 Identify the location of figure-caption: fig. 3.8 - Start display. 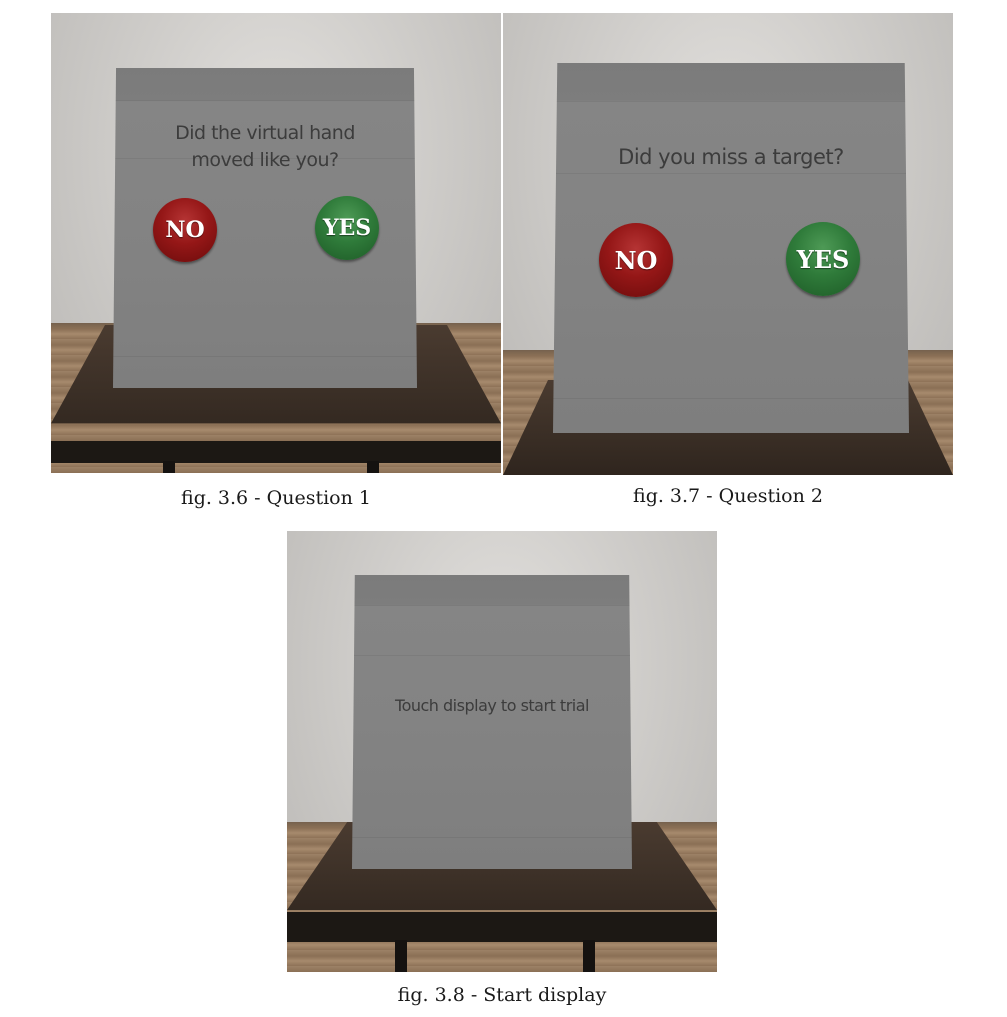
(502, 995).